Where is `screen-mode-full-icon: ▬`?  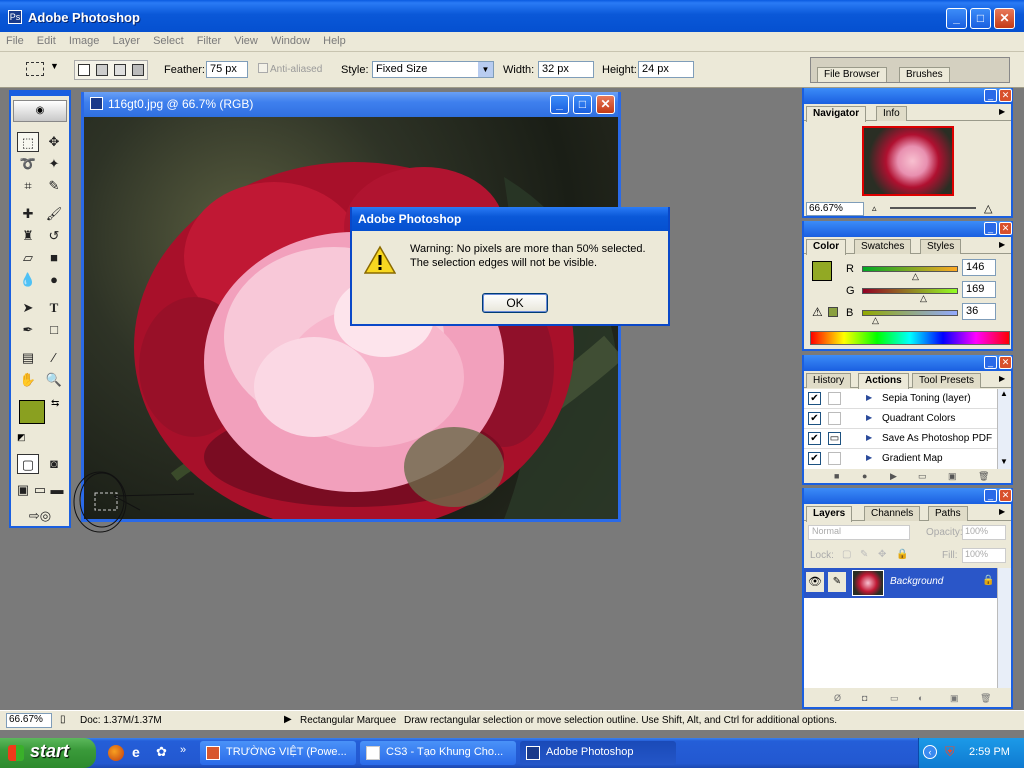 screen-mode-full-icon: ▬ is located at coordinates (57, 490).